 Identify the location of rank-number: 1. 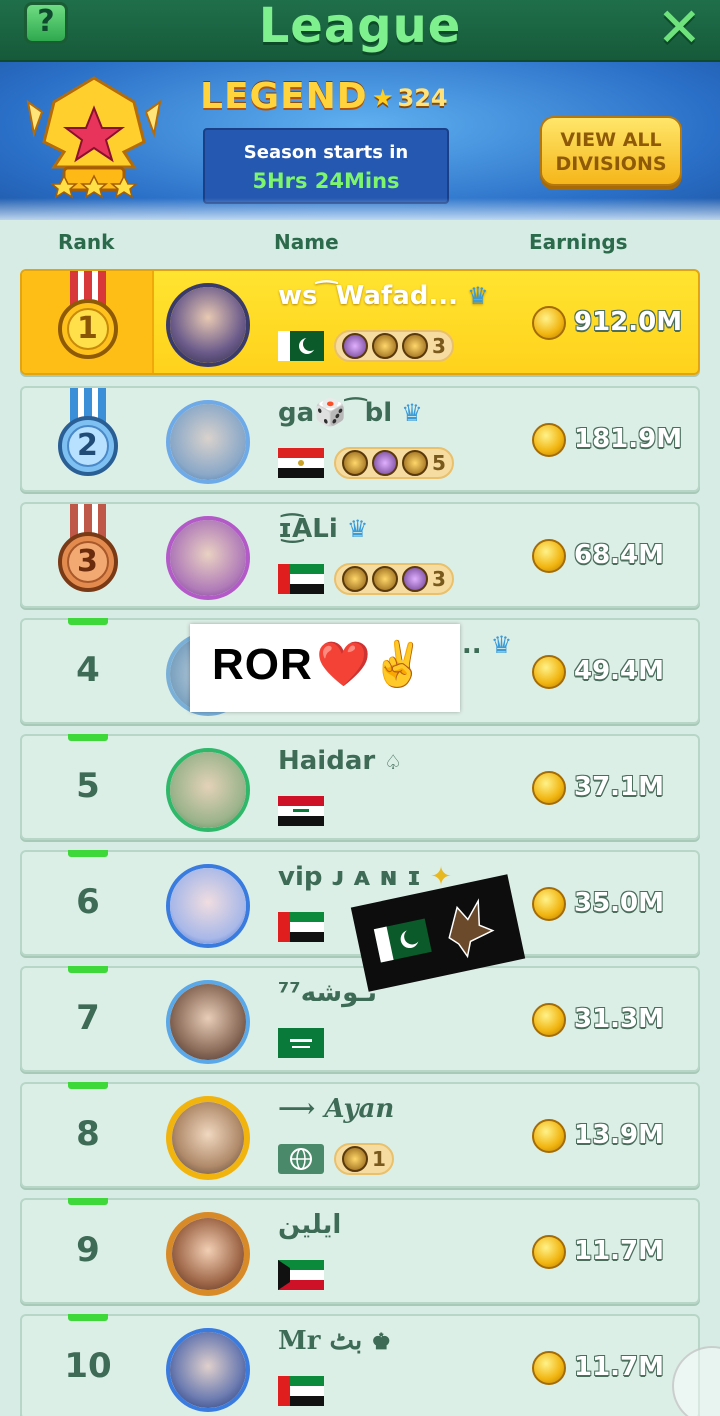
(87, 328).